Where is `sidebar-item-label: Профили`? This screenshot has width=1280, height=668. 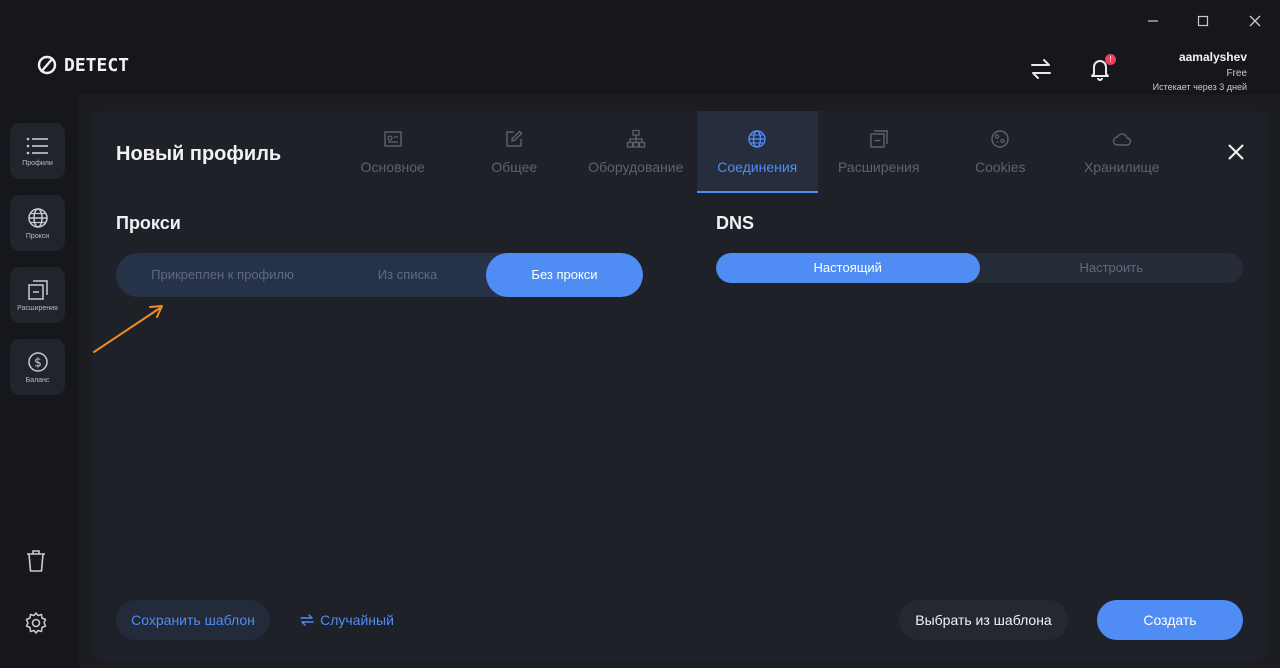 sidebar-item-label: Профили is located at coordinates (37, 163).